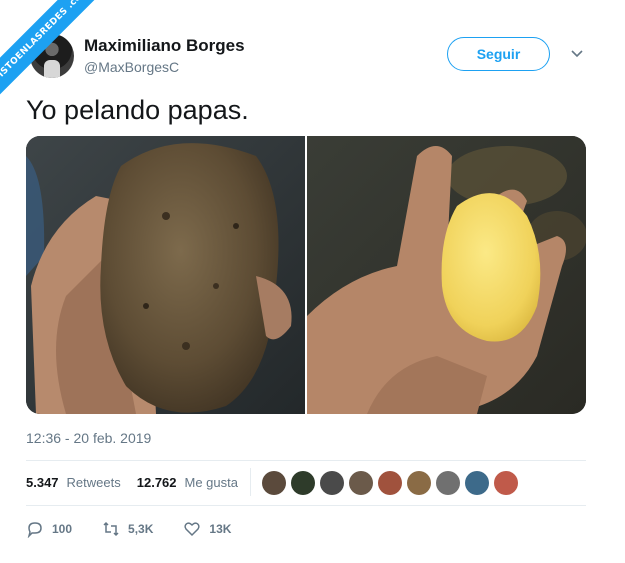 This screenshot has height=563, width=625. I want to click on likes-label: Me gusta, so click(211, 482).